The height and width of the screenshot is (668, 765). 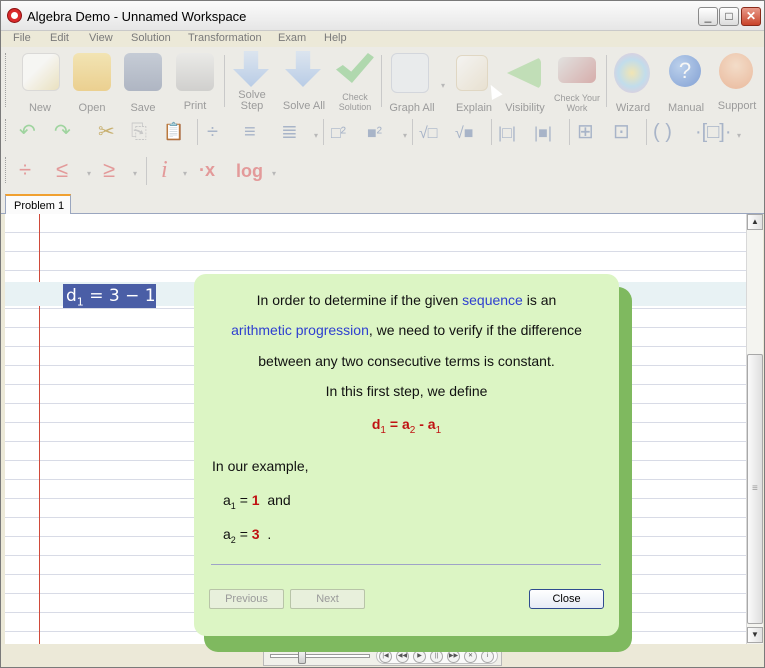 What do you see at coordinates (135, 173) in the screenshot?
I see `relation2-dropdown-icon: ▾` at bounding box center [135, 173].